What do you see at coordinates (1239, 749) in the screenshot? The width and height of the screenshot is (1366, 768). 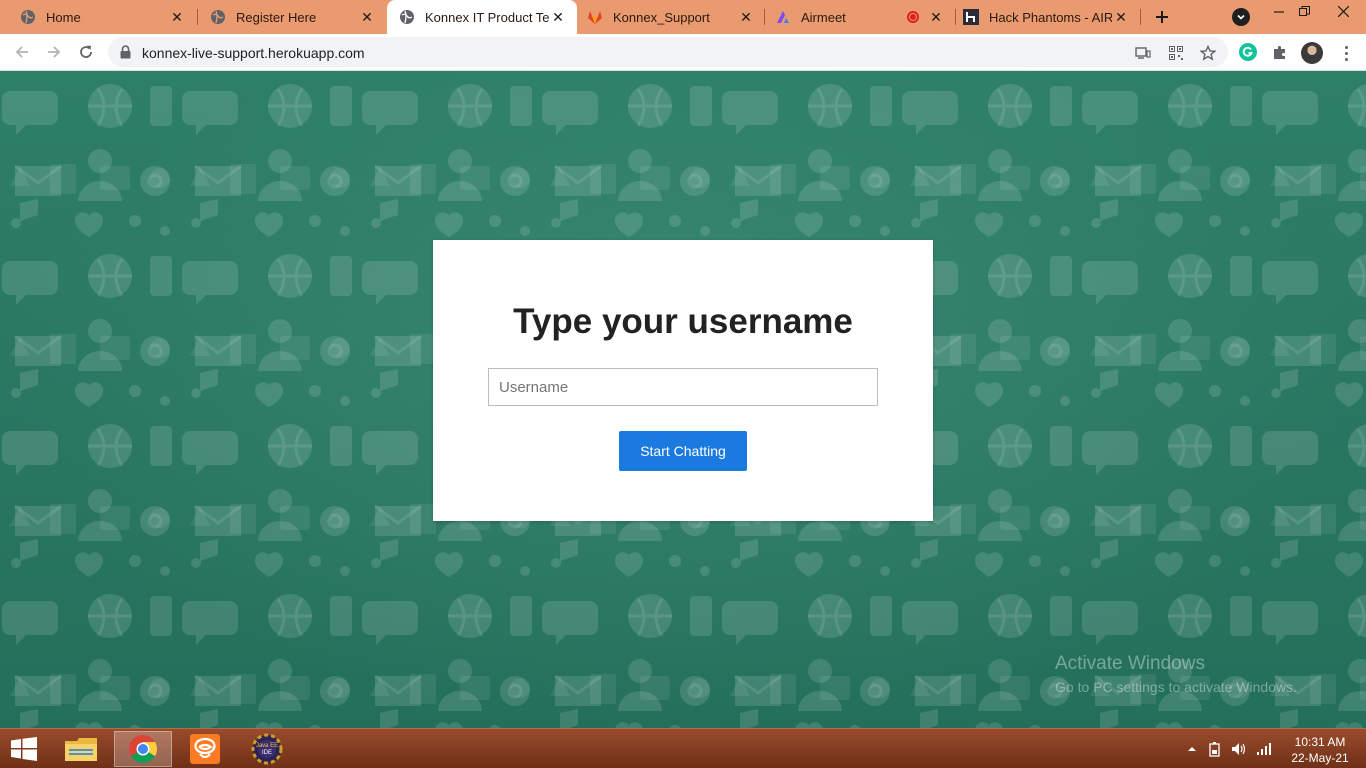 I see `volume-icon` at bounding box center [1239, 749].